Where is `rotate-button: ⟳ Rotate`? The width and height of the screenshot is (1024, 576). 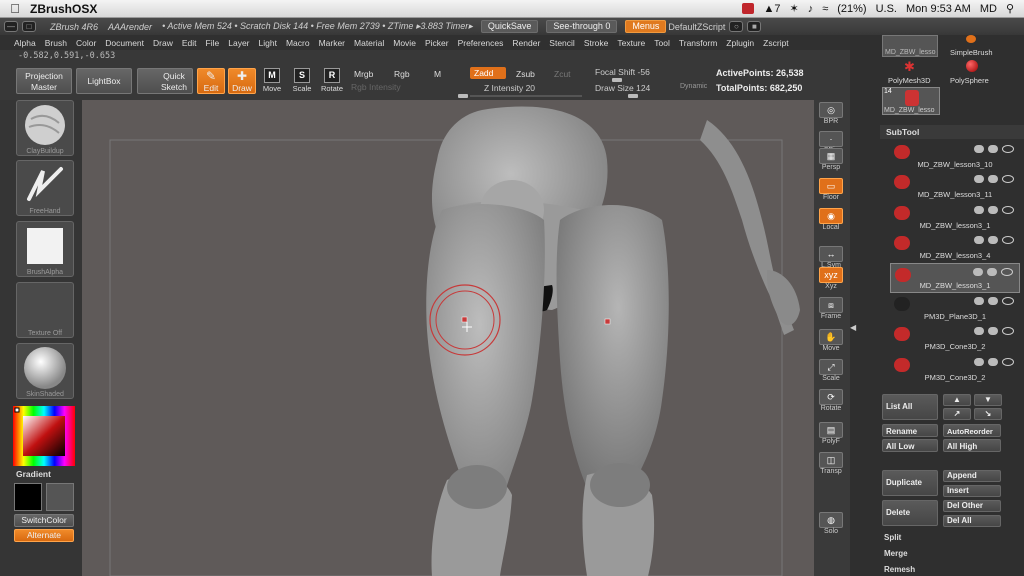 rotate-button: ⟳ Rotate is located at coordinates (831, 401).